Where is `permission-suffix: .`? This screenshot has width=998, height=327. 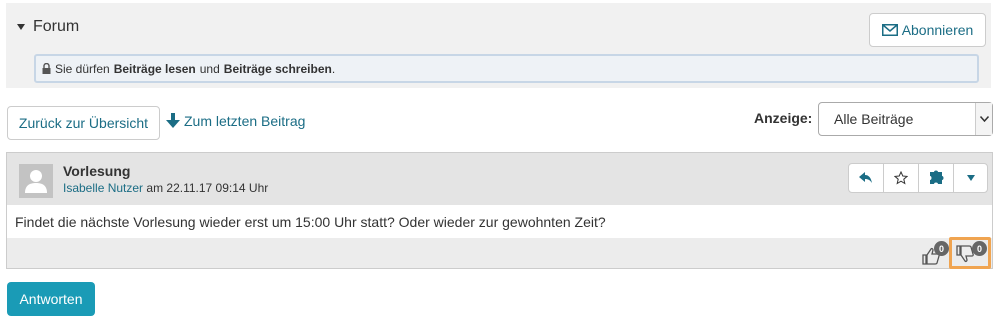 permission-suffix: . is located at coordinates (333, 68).